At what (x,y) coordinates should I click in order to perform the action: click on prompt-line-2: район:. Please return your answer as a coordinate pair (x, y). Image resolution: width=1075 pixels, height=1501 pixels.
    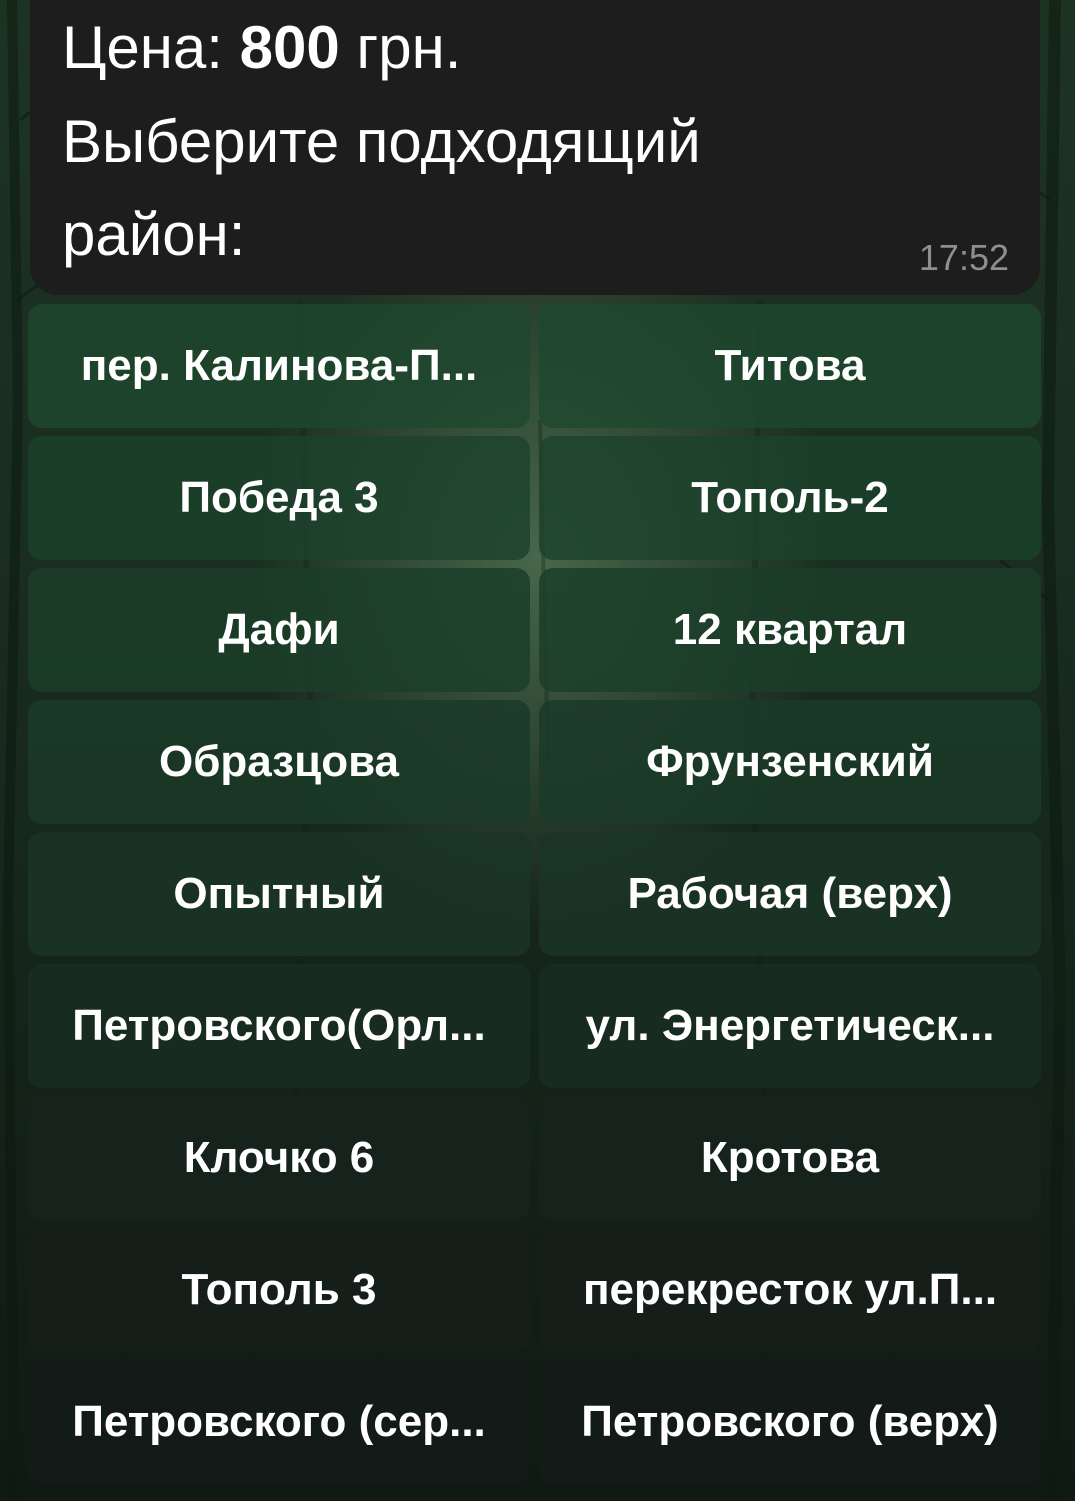
    Looking at the image, I should click on (154, 234).